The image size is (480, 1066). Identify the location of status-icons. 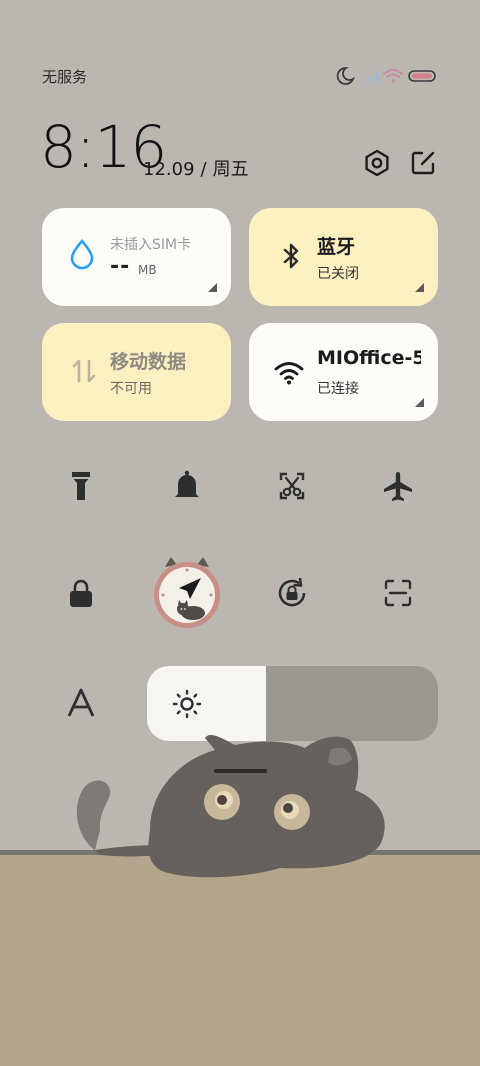
(387, 76).